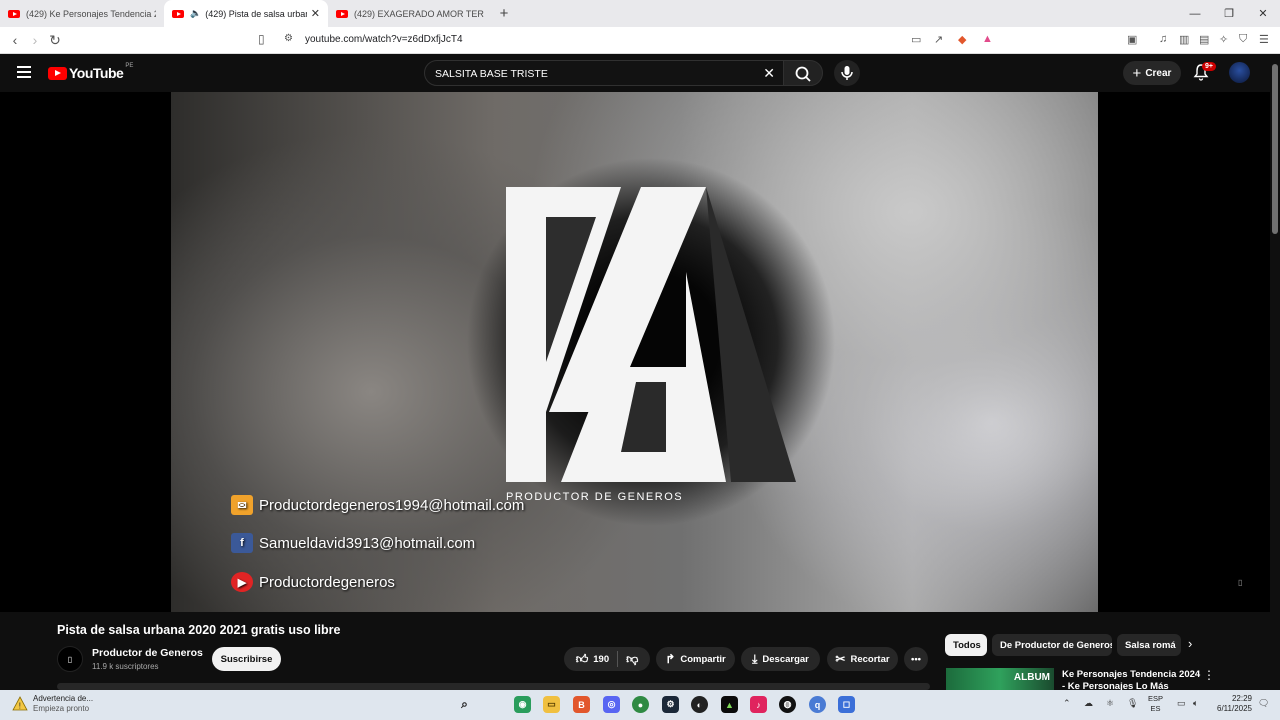  Describe the element at coordinates (1110, 703) in the screenshot. I see `tray-app-icon: ⚛` at that location.